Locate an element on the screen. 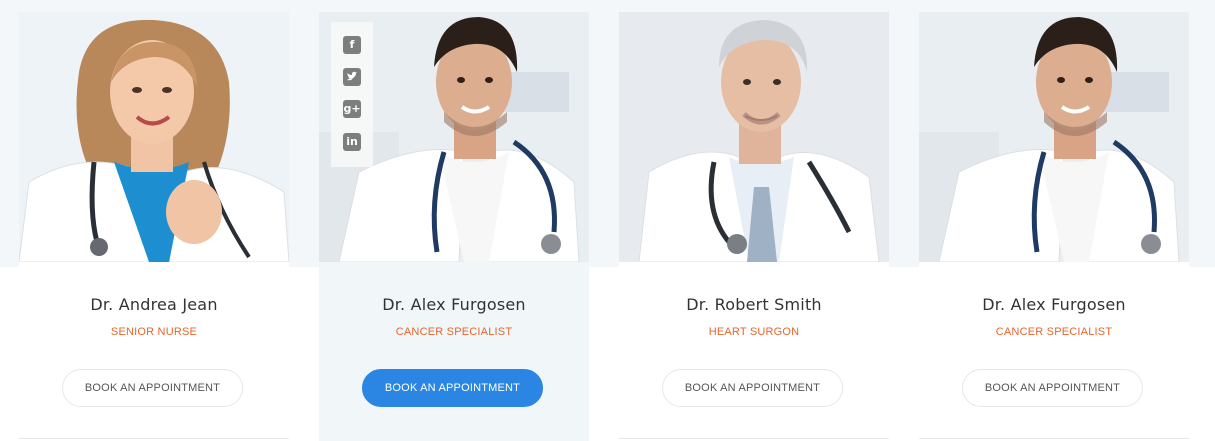  doctor-name: Dr. Andrea Jean is located at coordinates (154, 304).